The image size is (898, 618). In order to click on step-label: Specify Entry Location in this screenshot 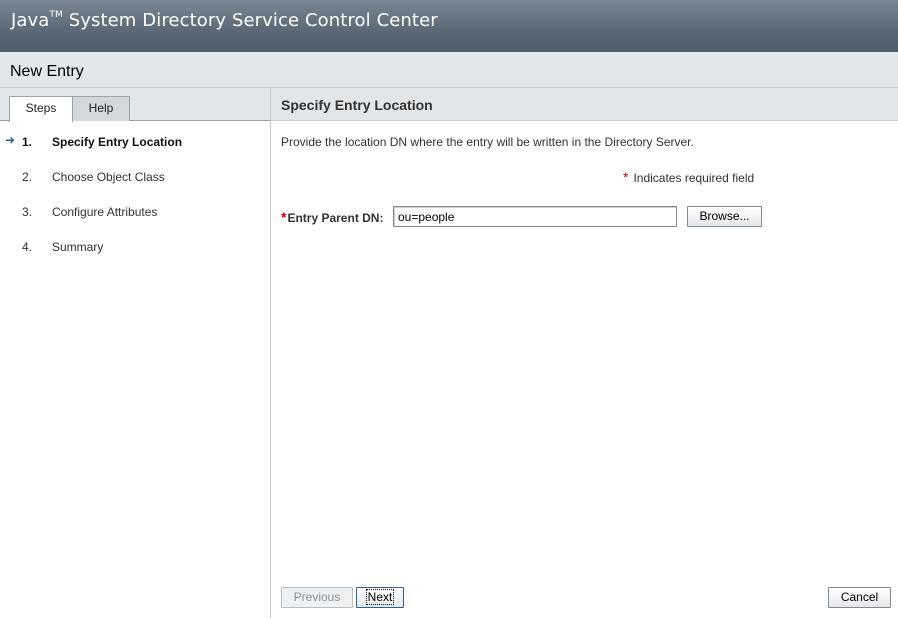, I will do `click(117, 142)`.